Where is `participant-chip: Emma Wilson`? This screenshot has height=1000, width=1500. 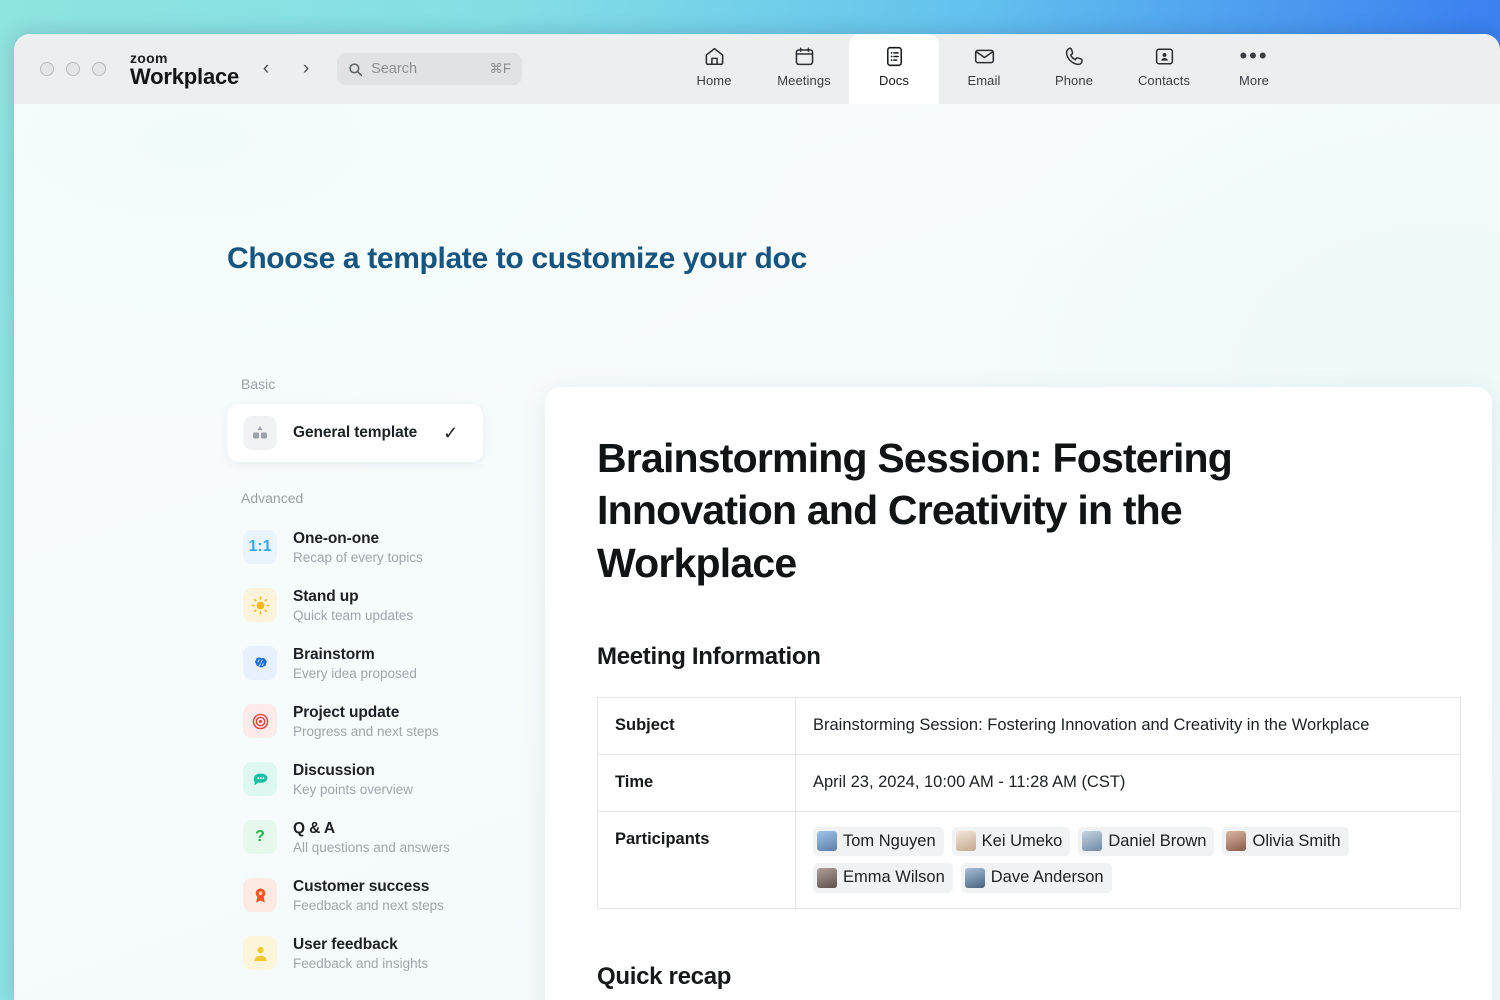
participant-chip: Emma Wilson is located at coordinates (883, 878).